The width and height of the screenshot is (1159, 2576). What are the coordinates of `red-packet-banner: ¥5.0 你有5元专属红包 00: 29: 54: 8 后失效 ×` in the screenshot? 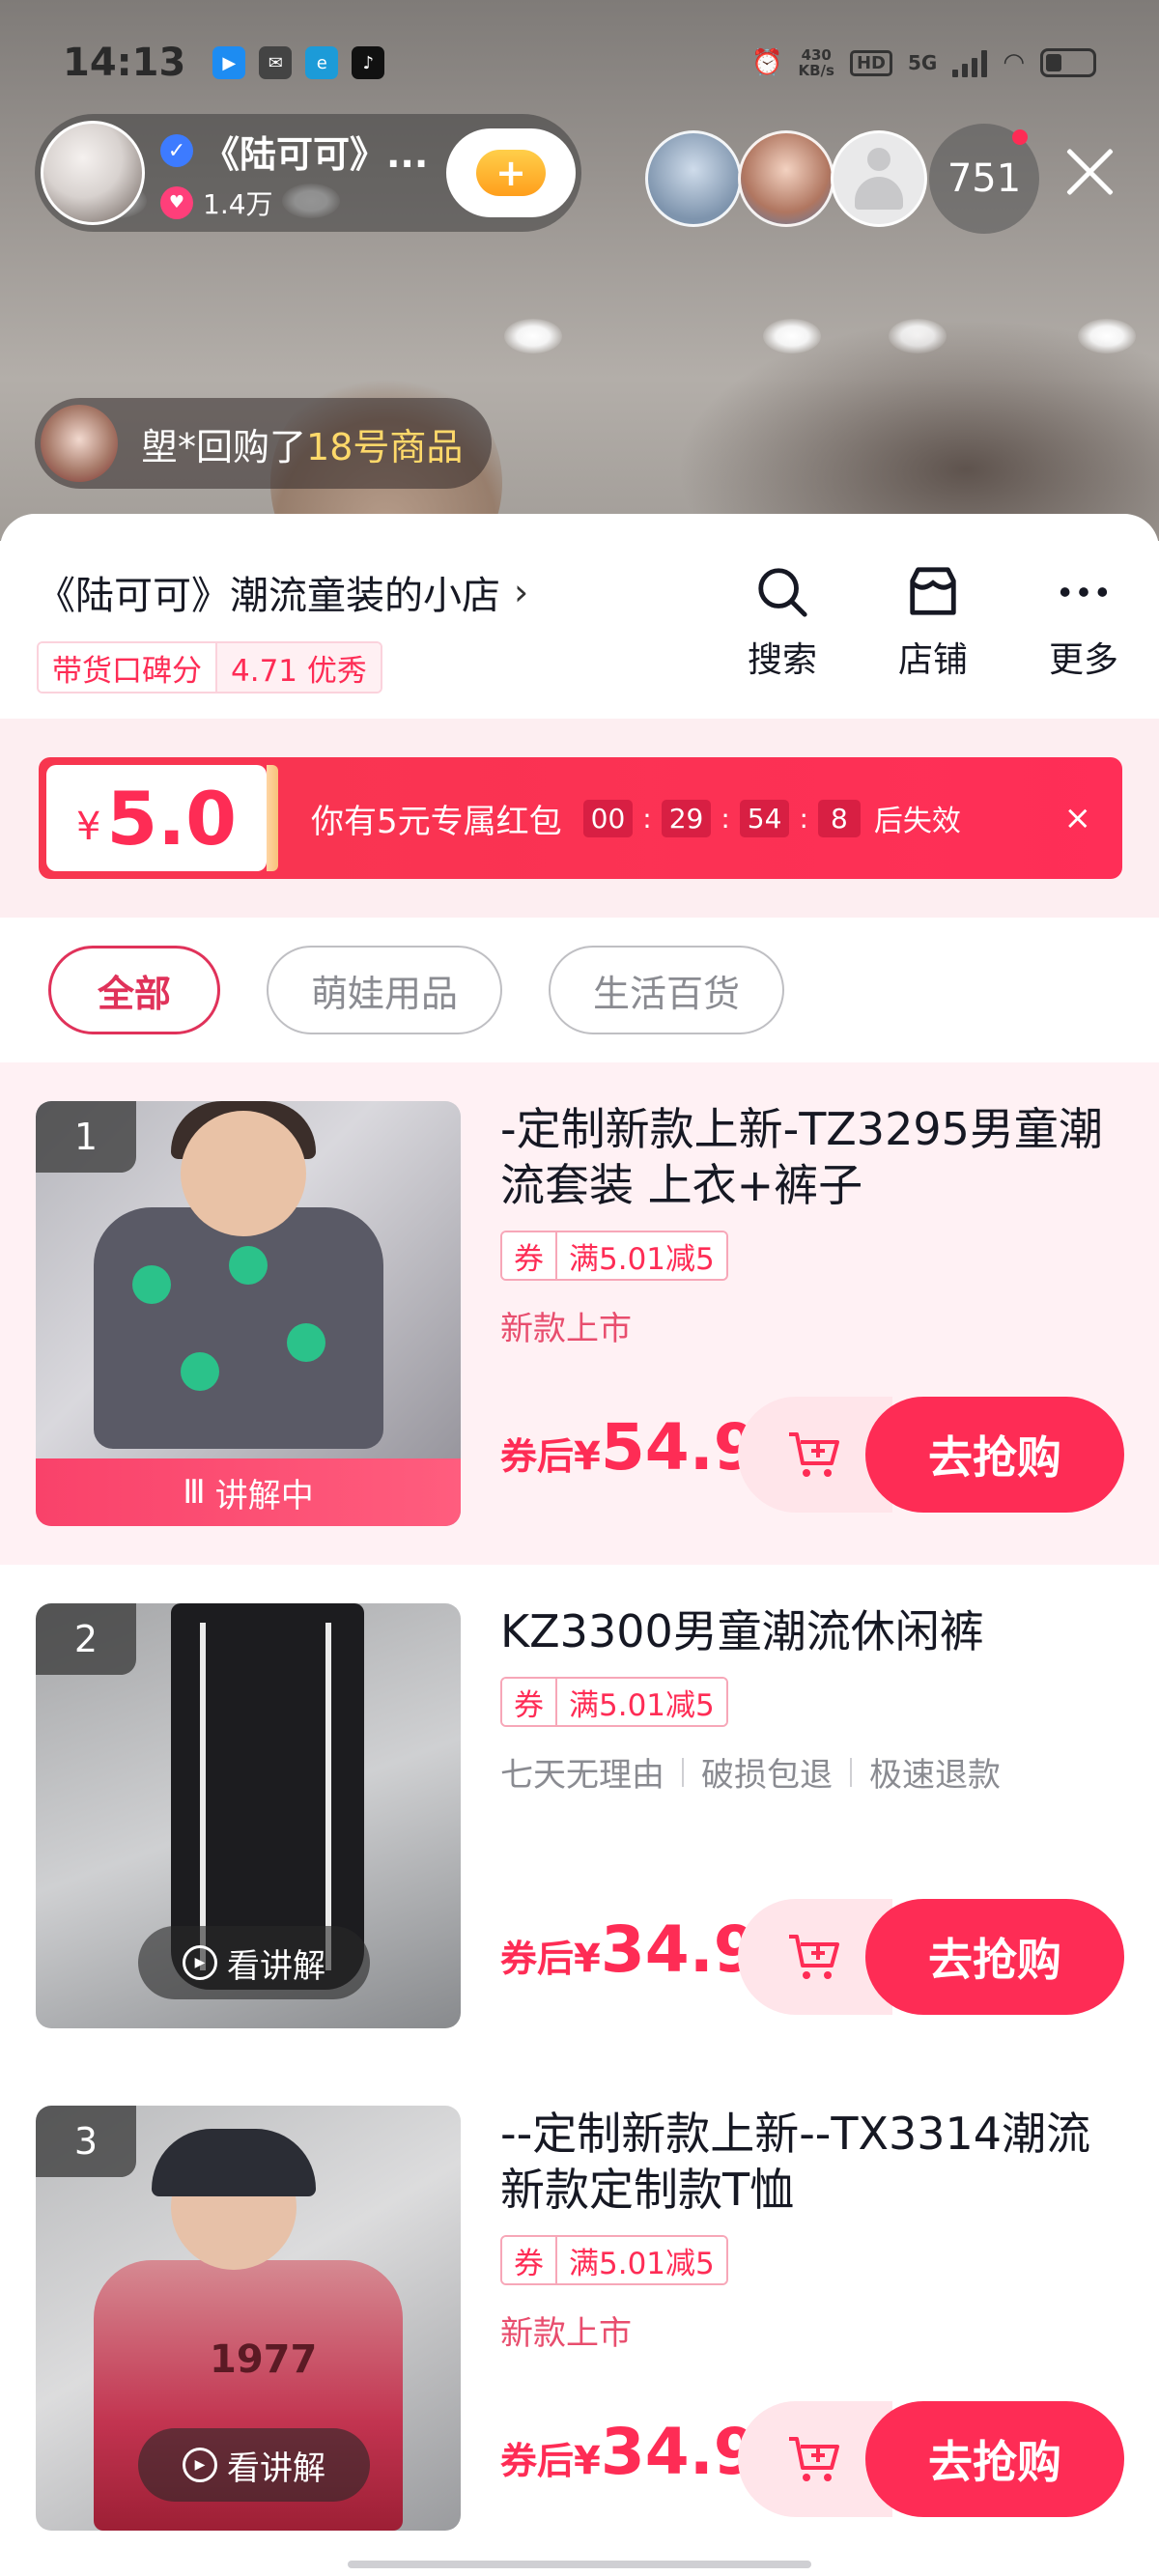 It's located at (580, 818).